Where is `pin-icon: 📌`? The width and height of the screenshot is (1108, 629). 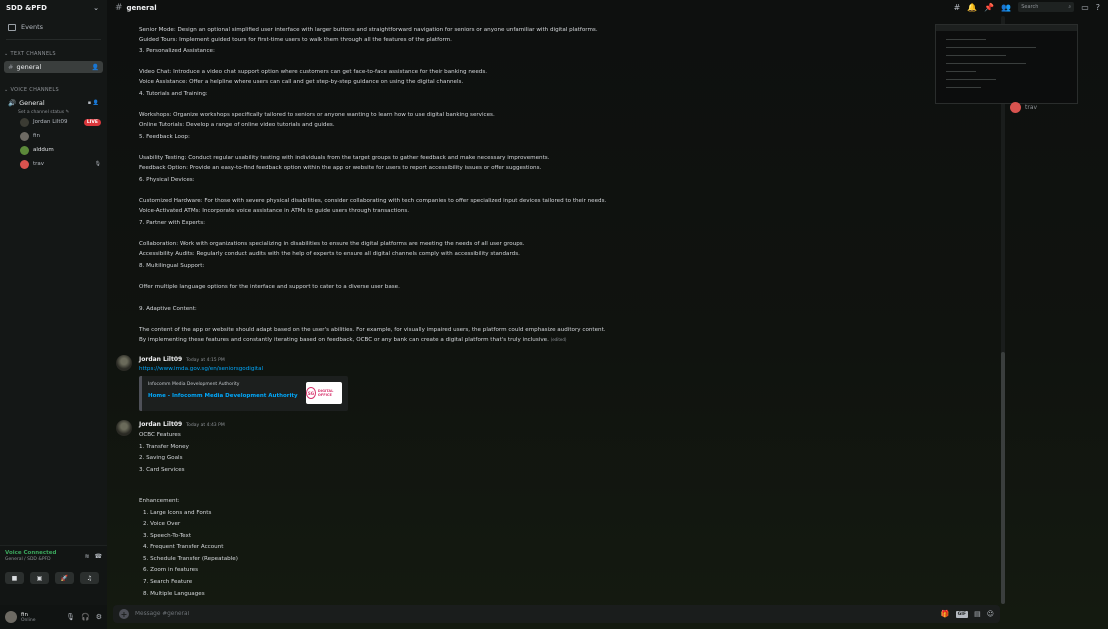 pin-icon: 📌 is located at coordinates (989, 7).